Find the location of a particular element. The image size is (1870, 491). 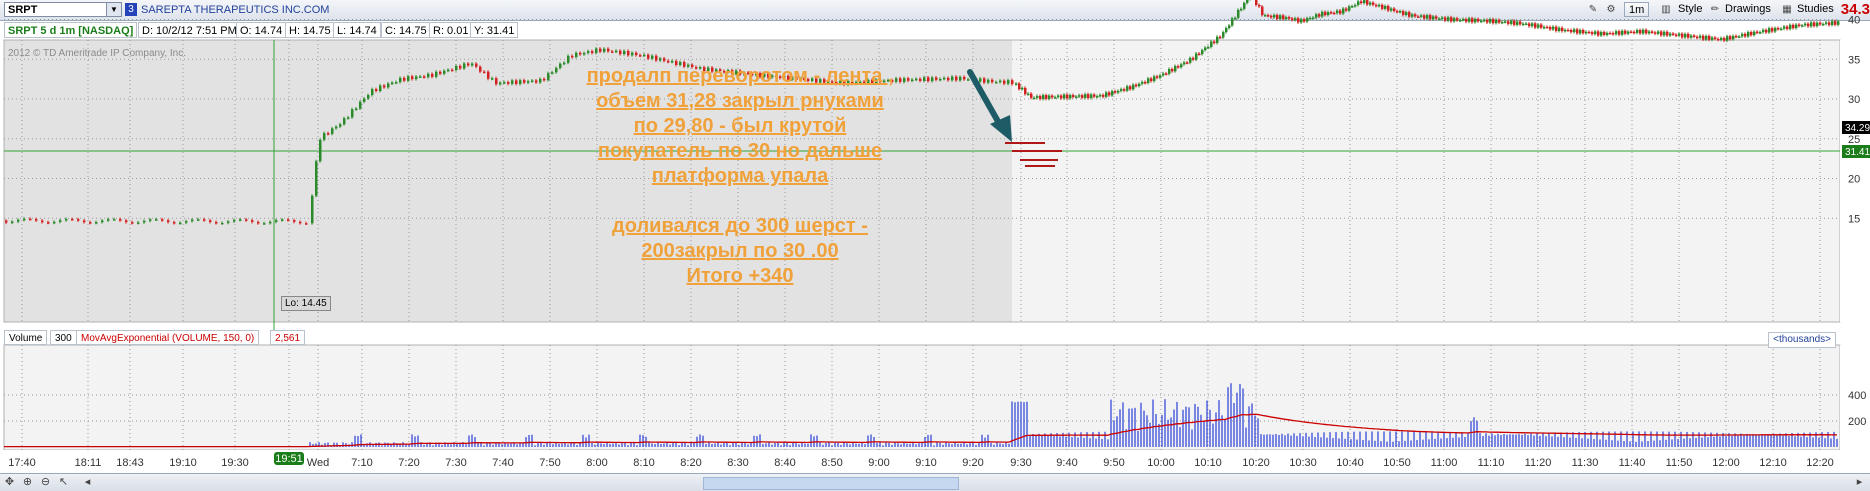

time-tick-label: Wed is located at coordinates (318, 463).